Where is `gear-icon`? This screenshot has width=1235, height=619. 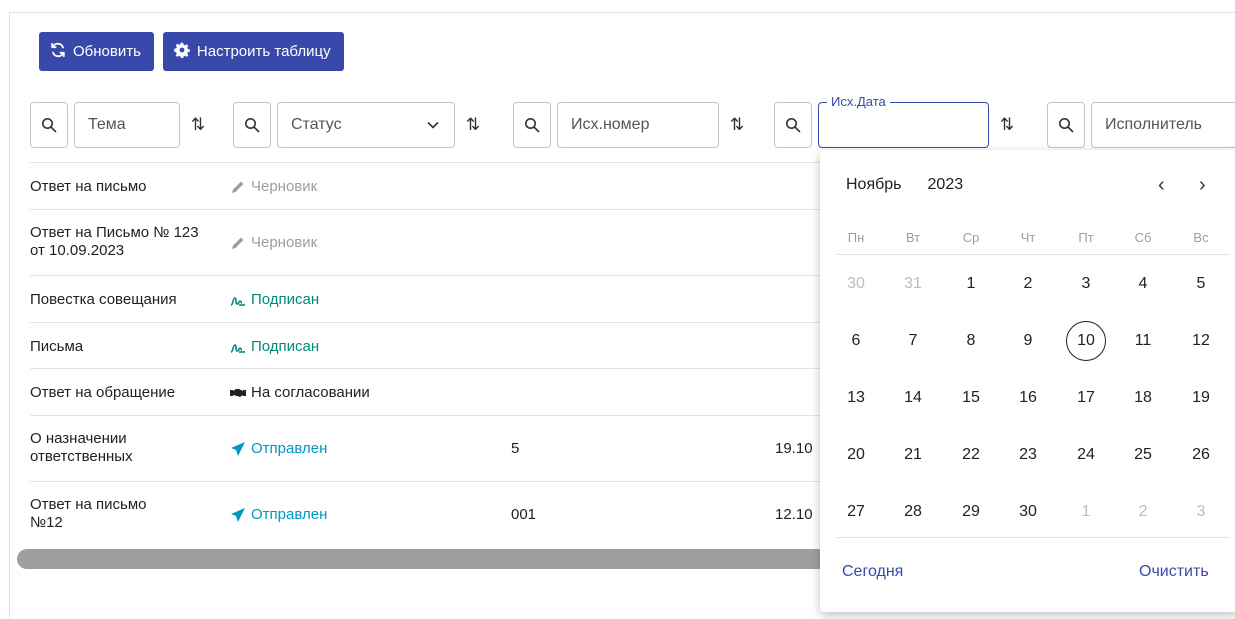 gear-icon is located at coordinates (182, 52).